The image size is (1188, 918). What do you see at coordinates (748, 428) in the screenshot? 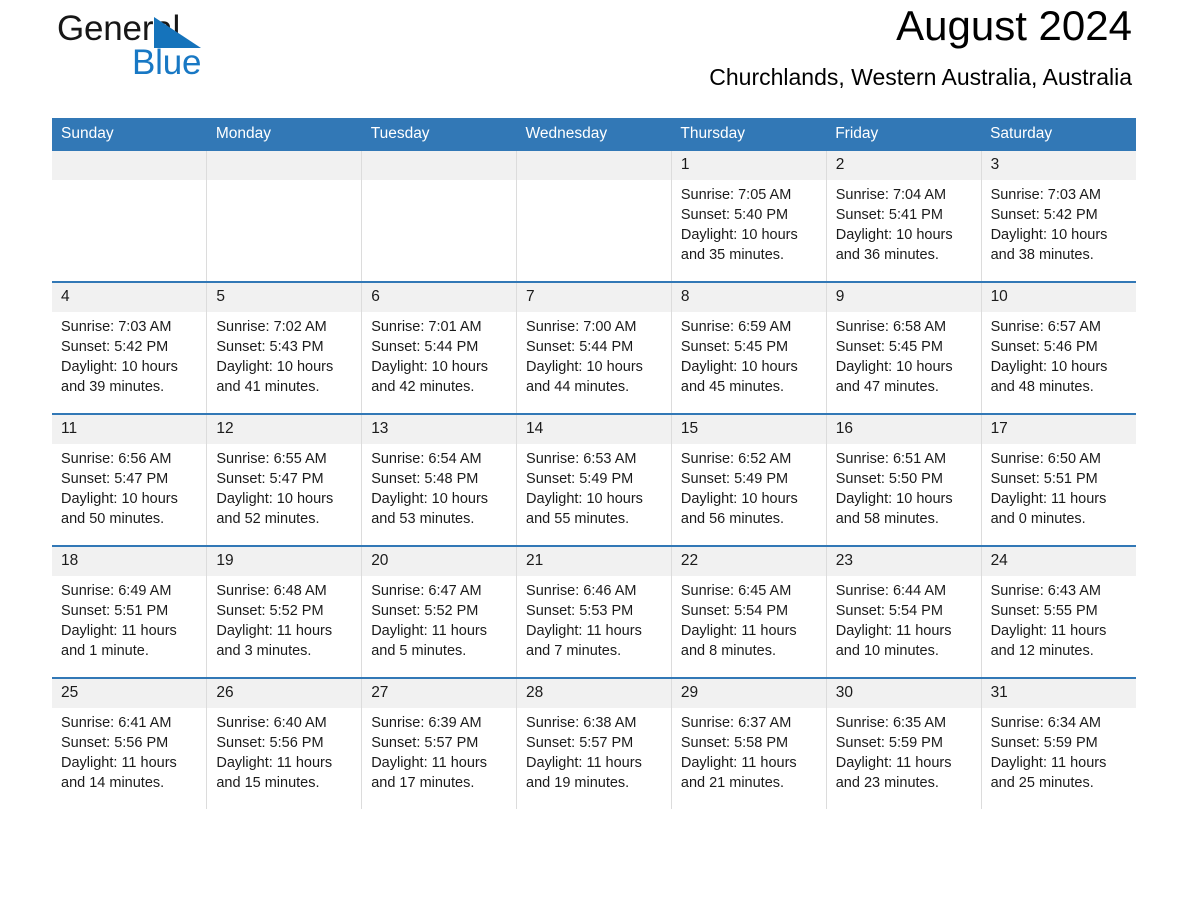
I see `day-number: 15` at bounding box center [748, 428].